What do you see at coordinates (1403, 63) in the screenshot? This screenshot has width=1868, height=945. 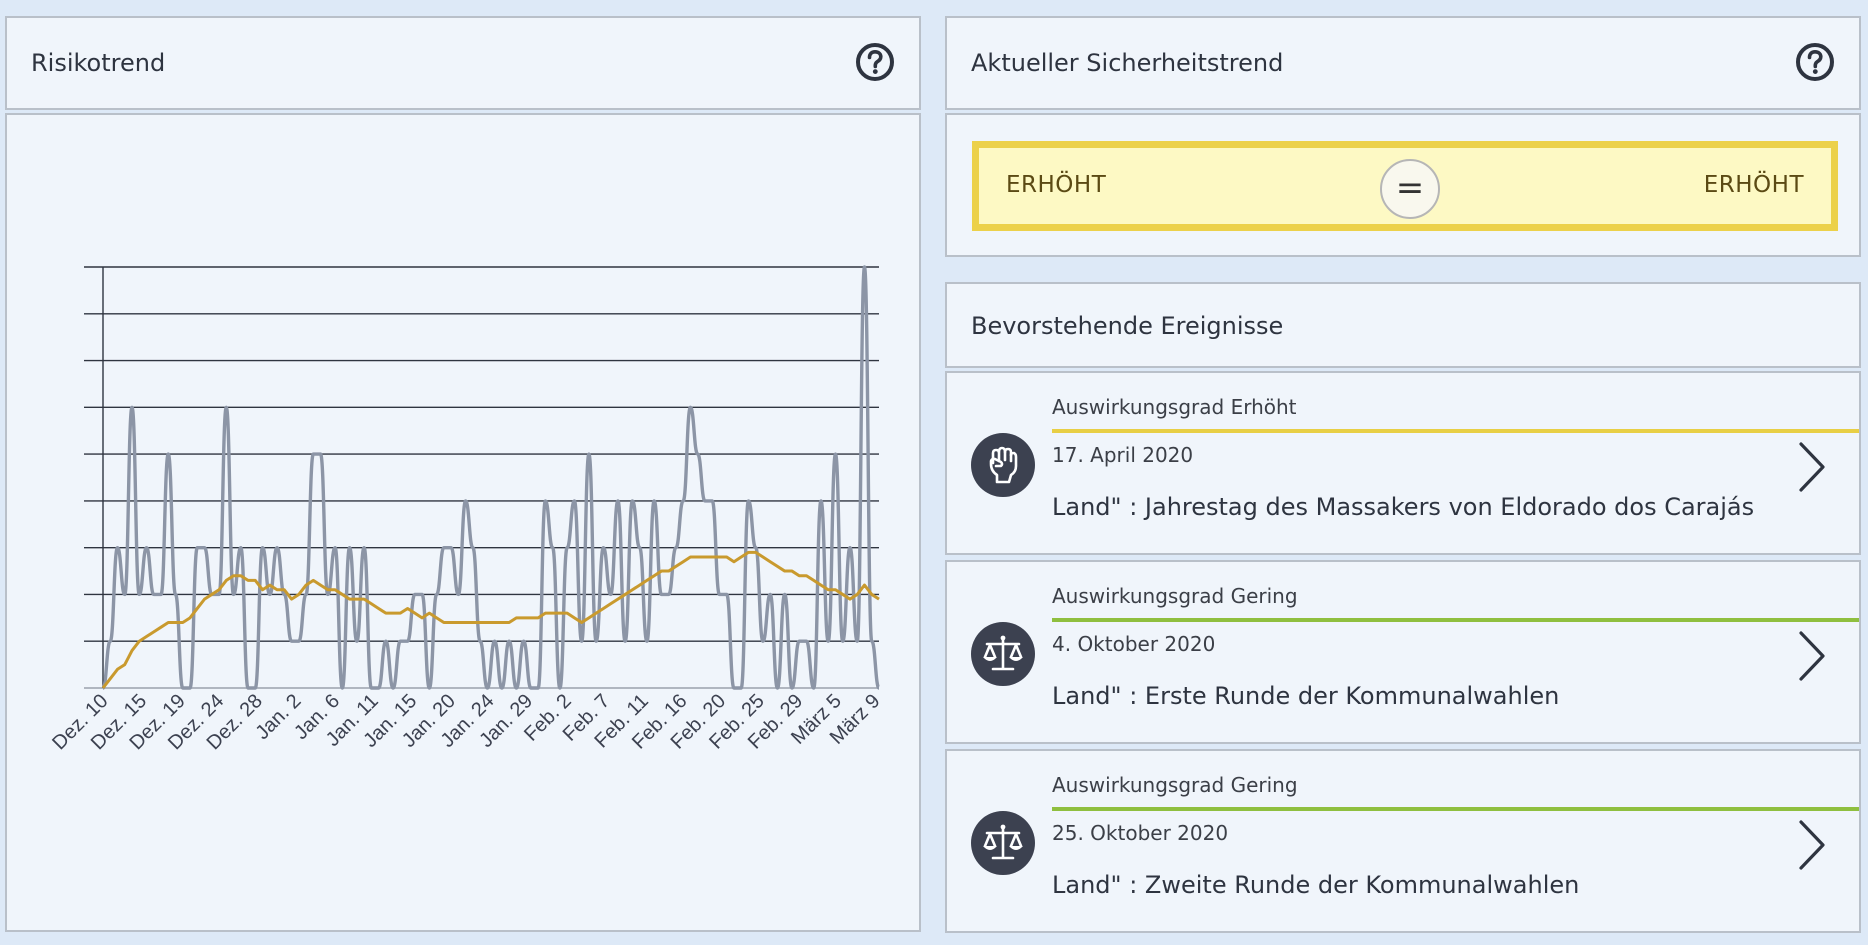 I see `security-trend-header: Aktueller Sicherheitstrend` at bounding box center [1403, 63].